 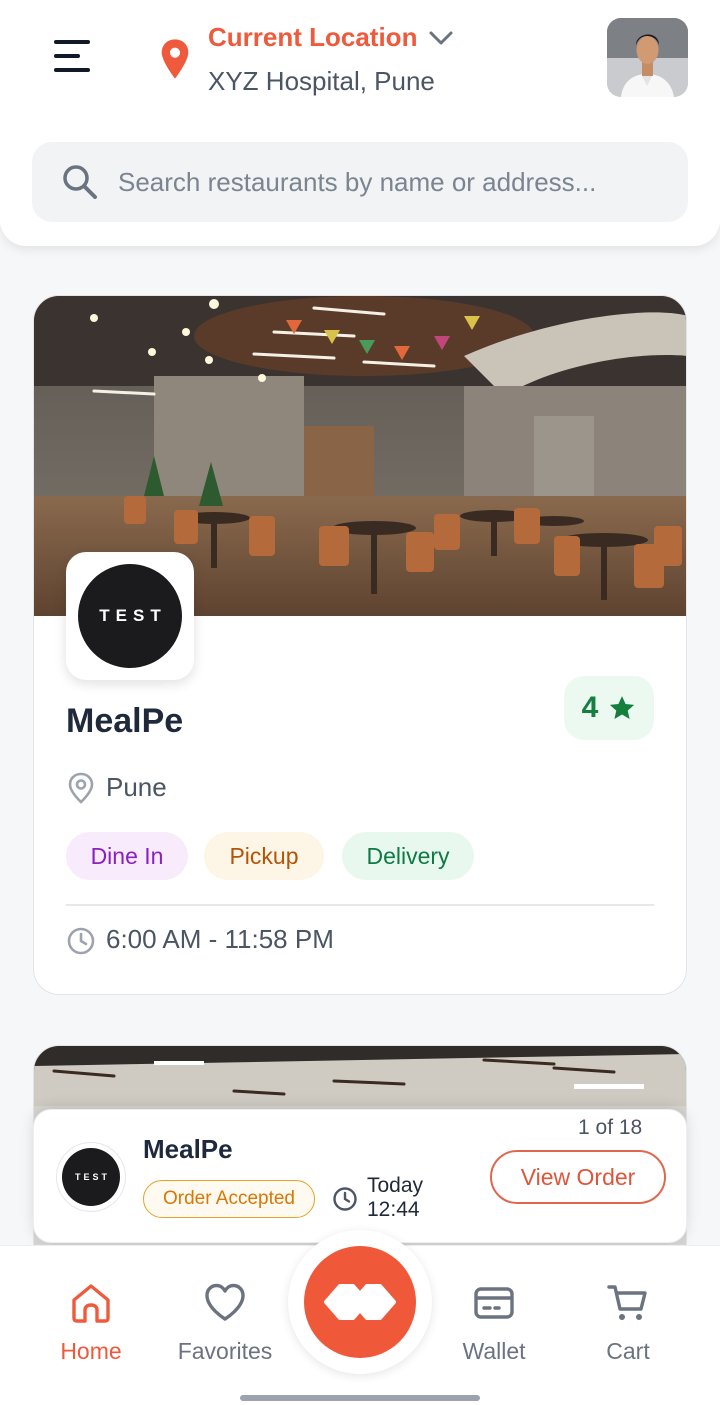 I want to click on star-icon, so click(x=622, y=707).